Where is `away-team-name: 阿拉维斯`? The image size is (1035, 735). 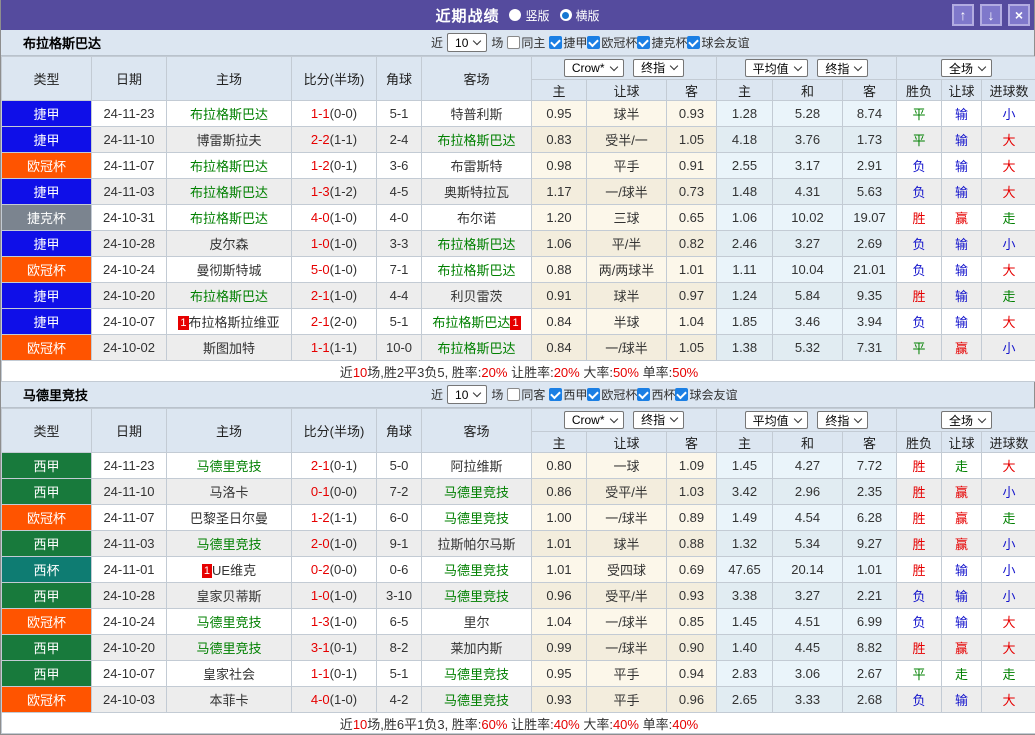 away-team-name: 阿拉维斯 is located at coordinates (476, 466).